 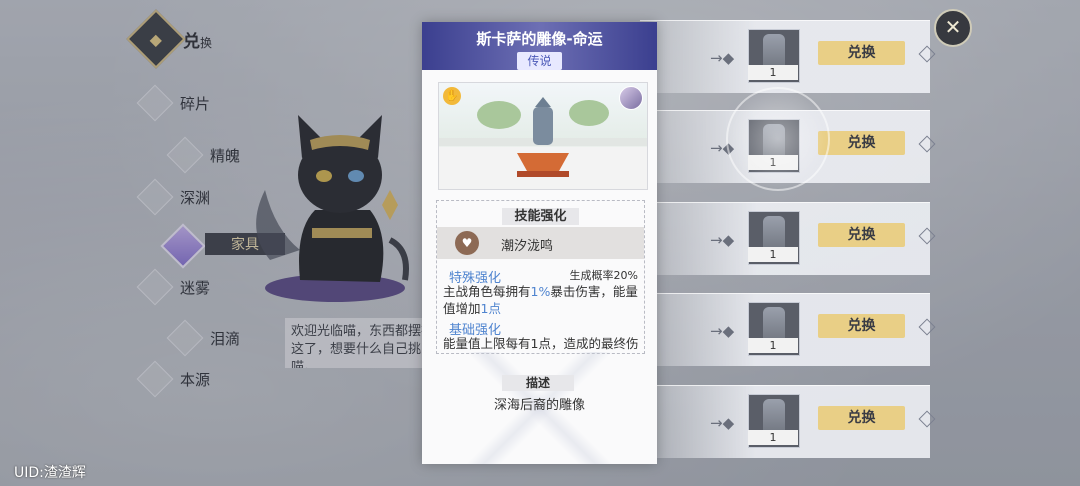 What do you see at coordinates (538, 383) in the screenshot?
I see `description-label: 描述` at bounding box center [538, 383].